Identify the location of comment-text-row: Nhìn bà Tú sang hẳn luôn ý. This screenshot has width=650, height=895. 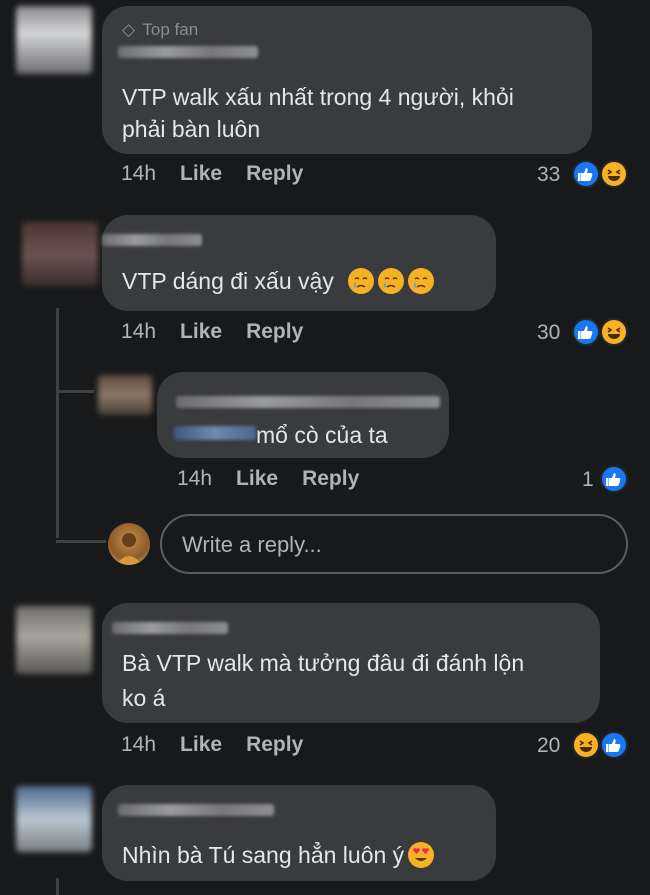
(278, 855).